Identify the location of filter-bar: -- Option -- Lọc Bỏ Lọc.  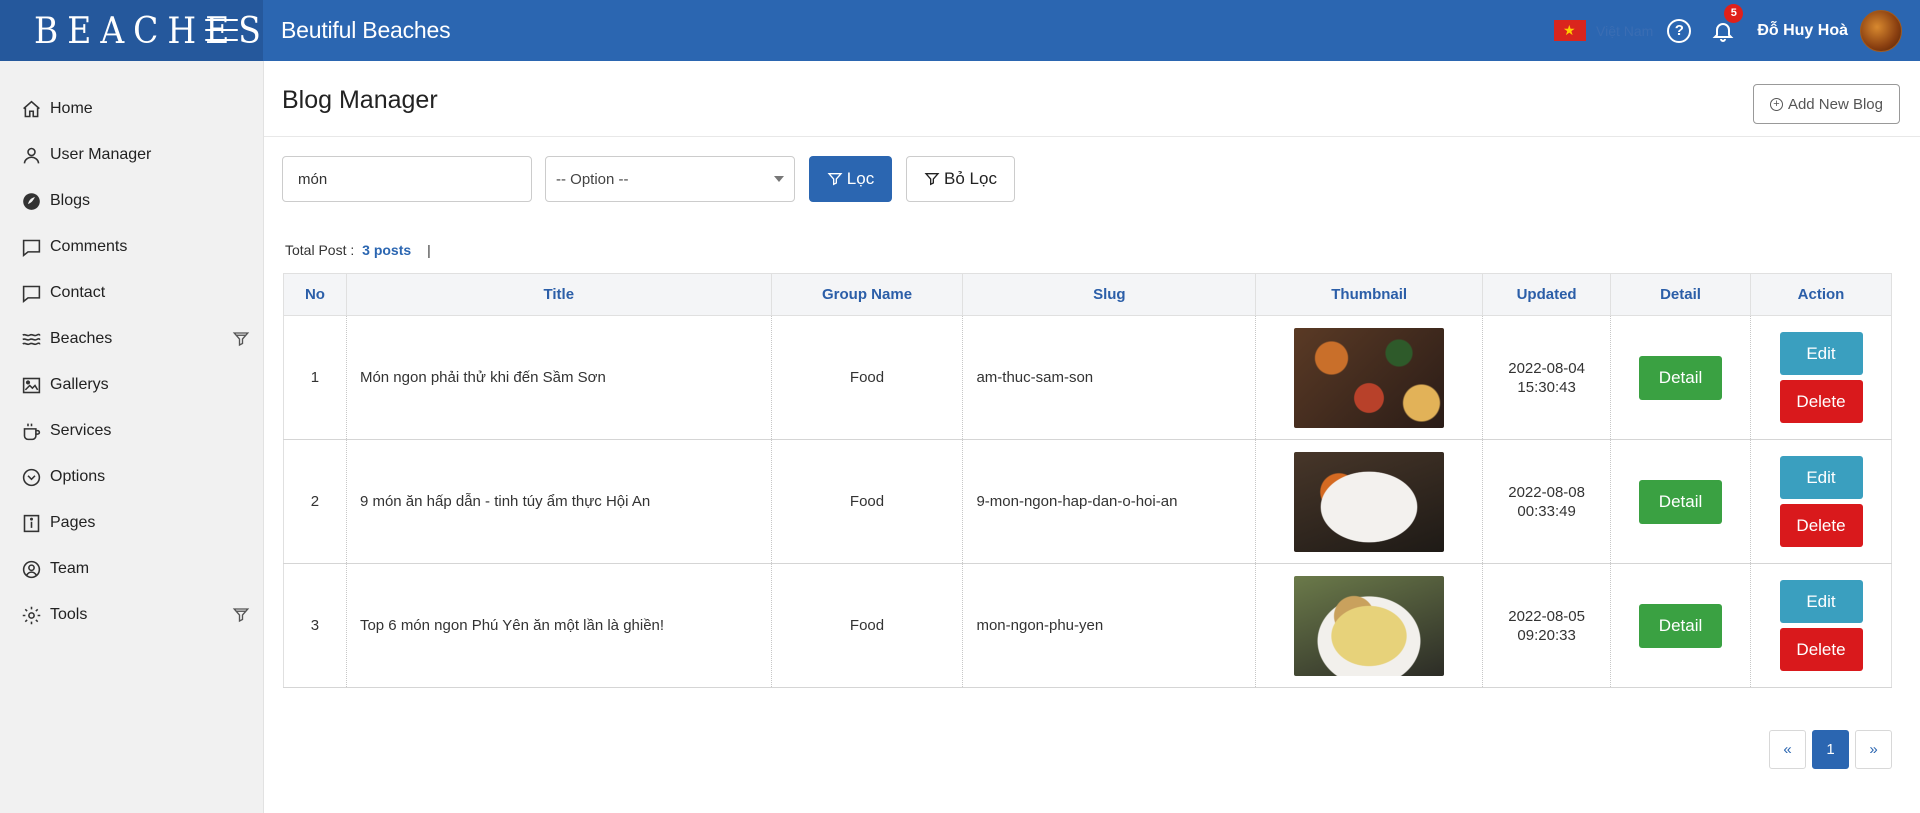
(648, 179).